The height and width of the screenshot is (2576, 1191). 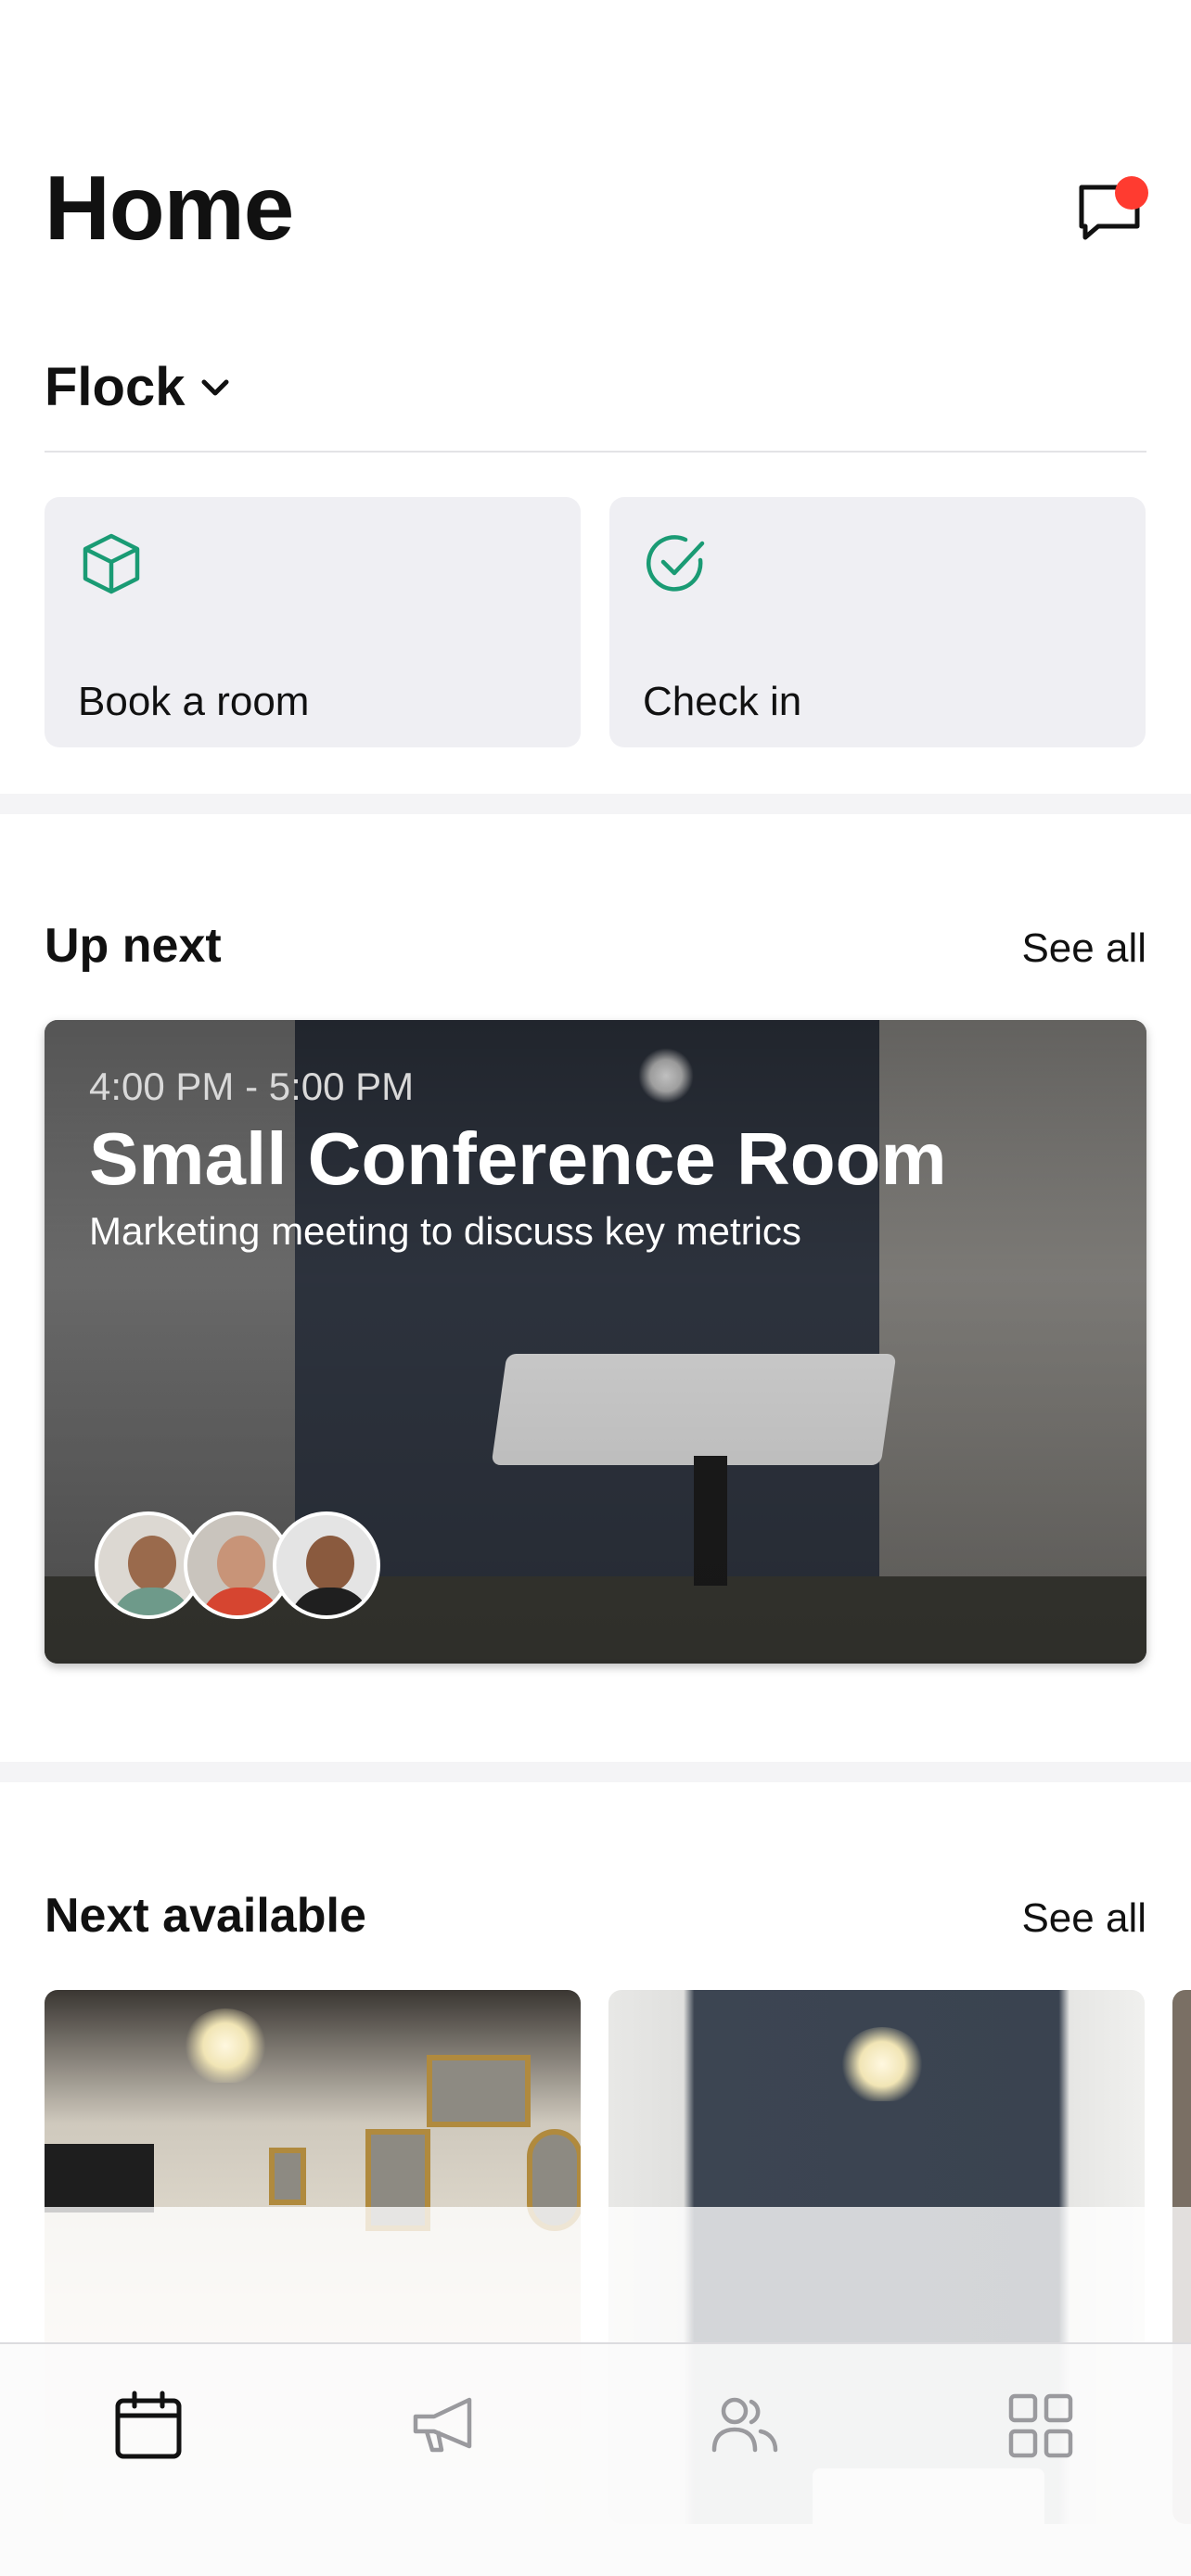 What do you see at coordinates (1084, 948) in the screenshot?
I see `up-next-see-all-link: See all` at bounding box center [1084, 948].